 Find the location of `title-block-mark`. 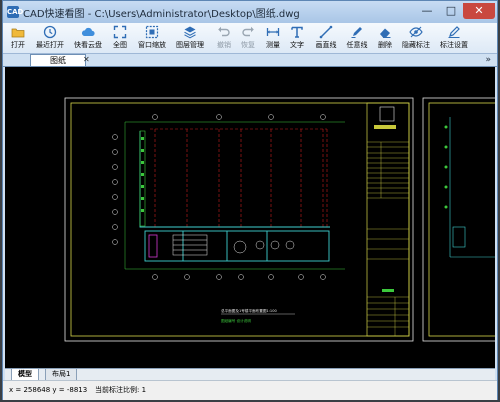

title-block-mark is located at coordinates (388, 290).